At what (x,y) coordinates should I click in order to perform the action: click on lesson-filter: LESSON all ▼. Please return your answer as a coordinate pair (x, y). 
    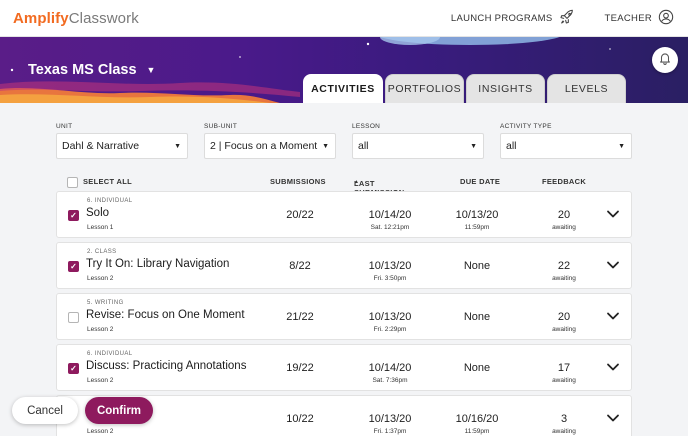
    Looking at the image, I should click on (418, 141).